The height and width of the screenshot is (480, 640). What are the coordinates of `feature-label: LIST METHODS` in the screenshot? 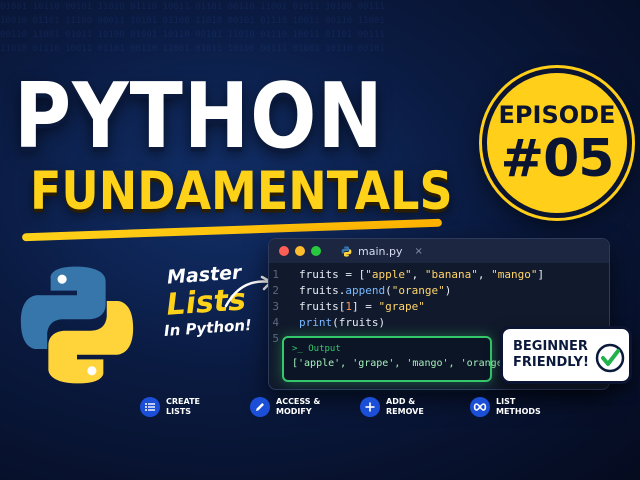 It's located at (518, 406).